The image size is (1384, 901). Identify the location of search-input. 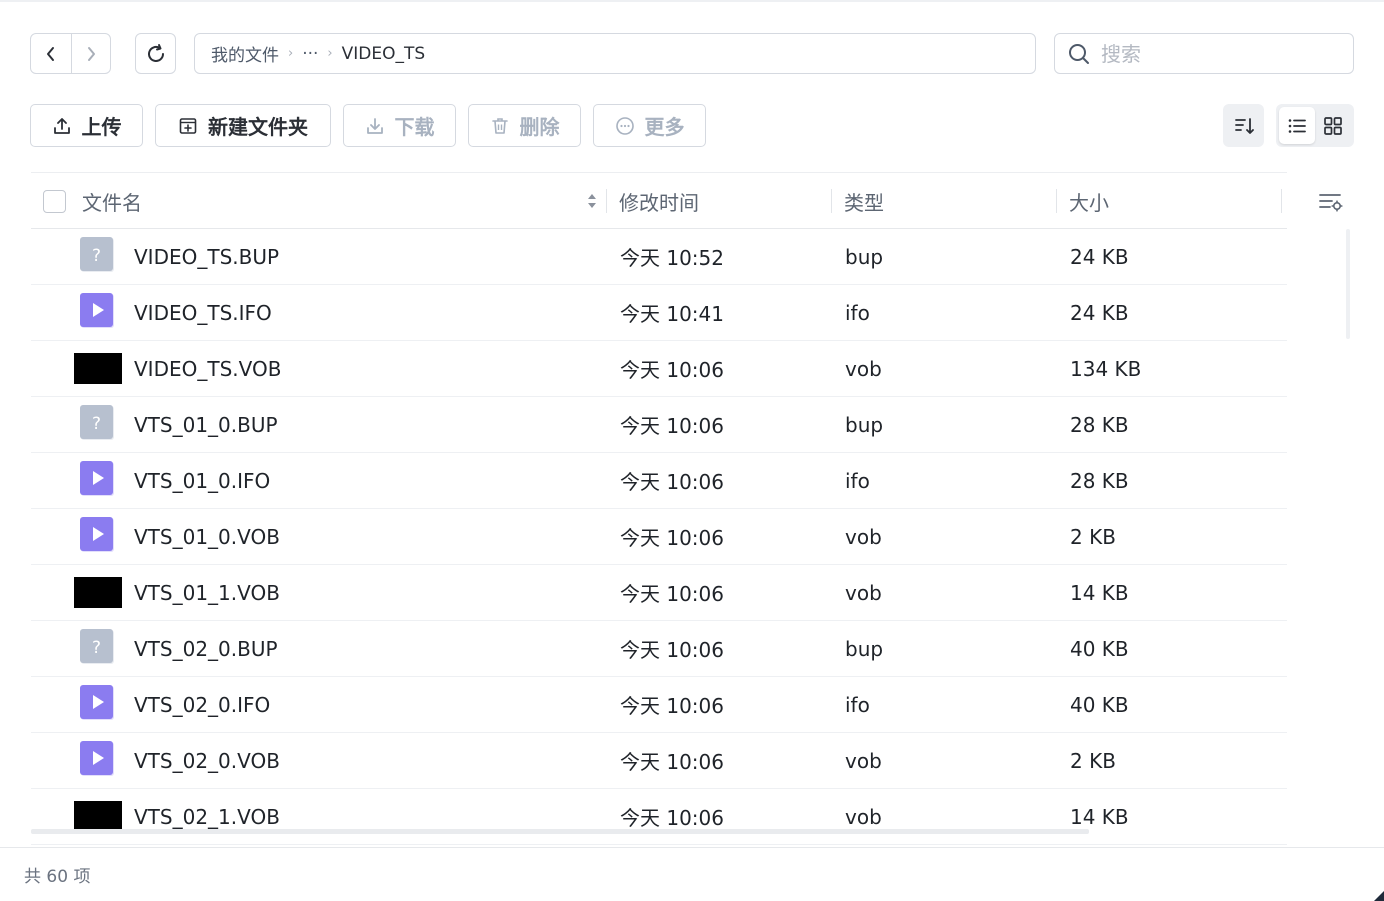
(1216, 53).